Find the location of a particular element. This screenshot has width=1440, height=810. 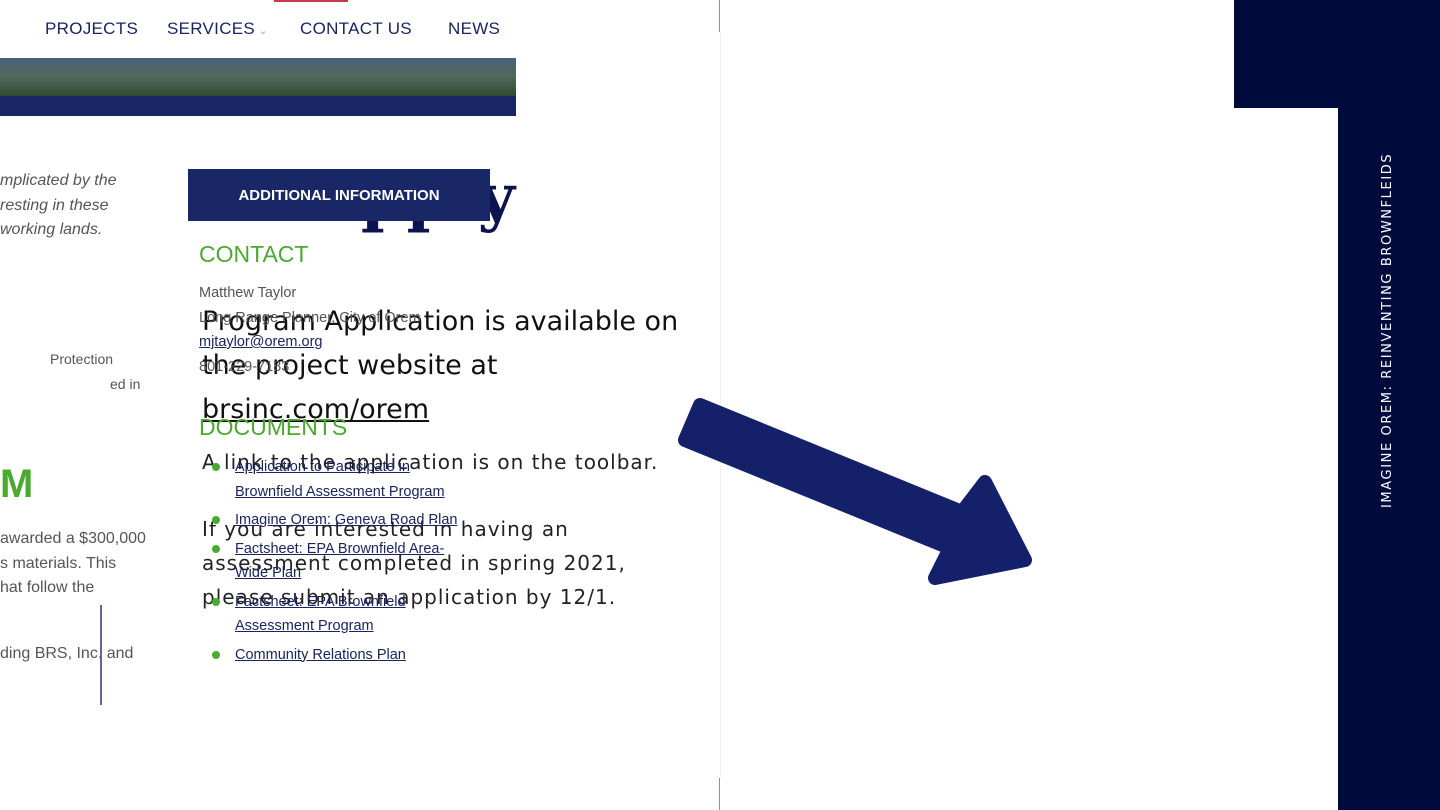

arrow-shape is located at coordinates (855, 491).